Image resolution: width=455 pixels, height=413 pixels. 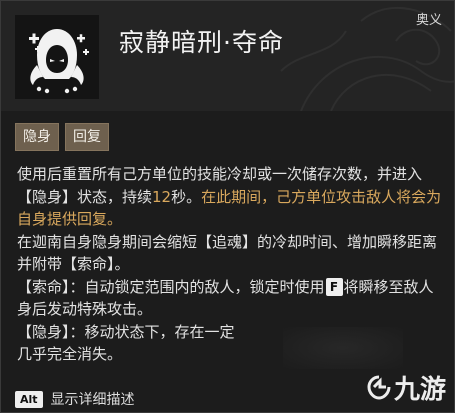 I want to click on detail-toggle-label: 显示详细描述, so click(x=92, y=400).